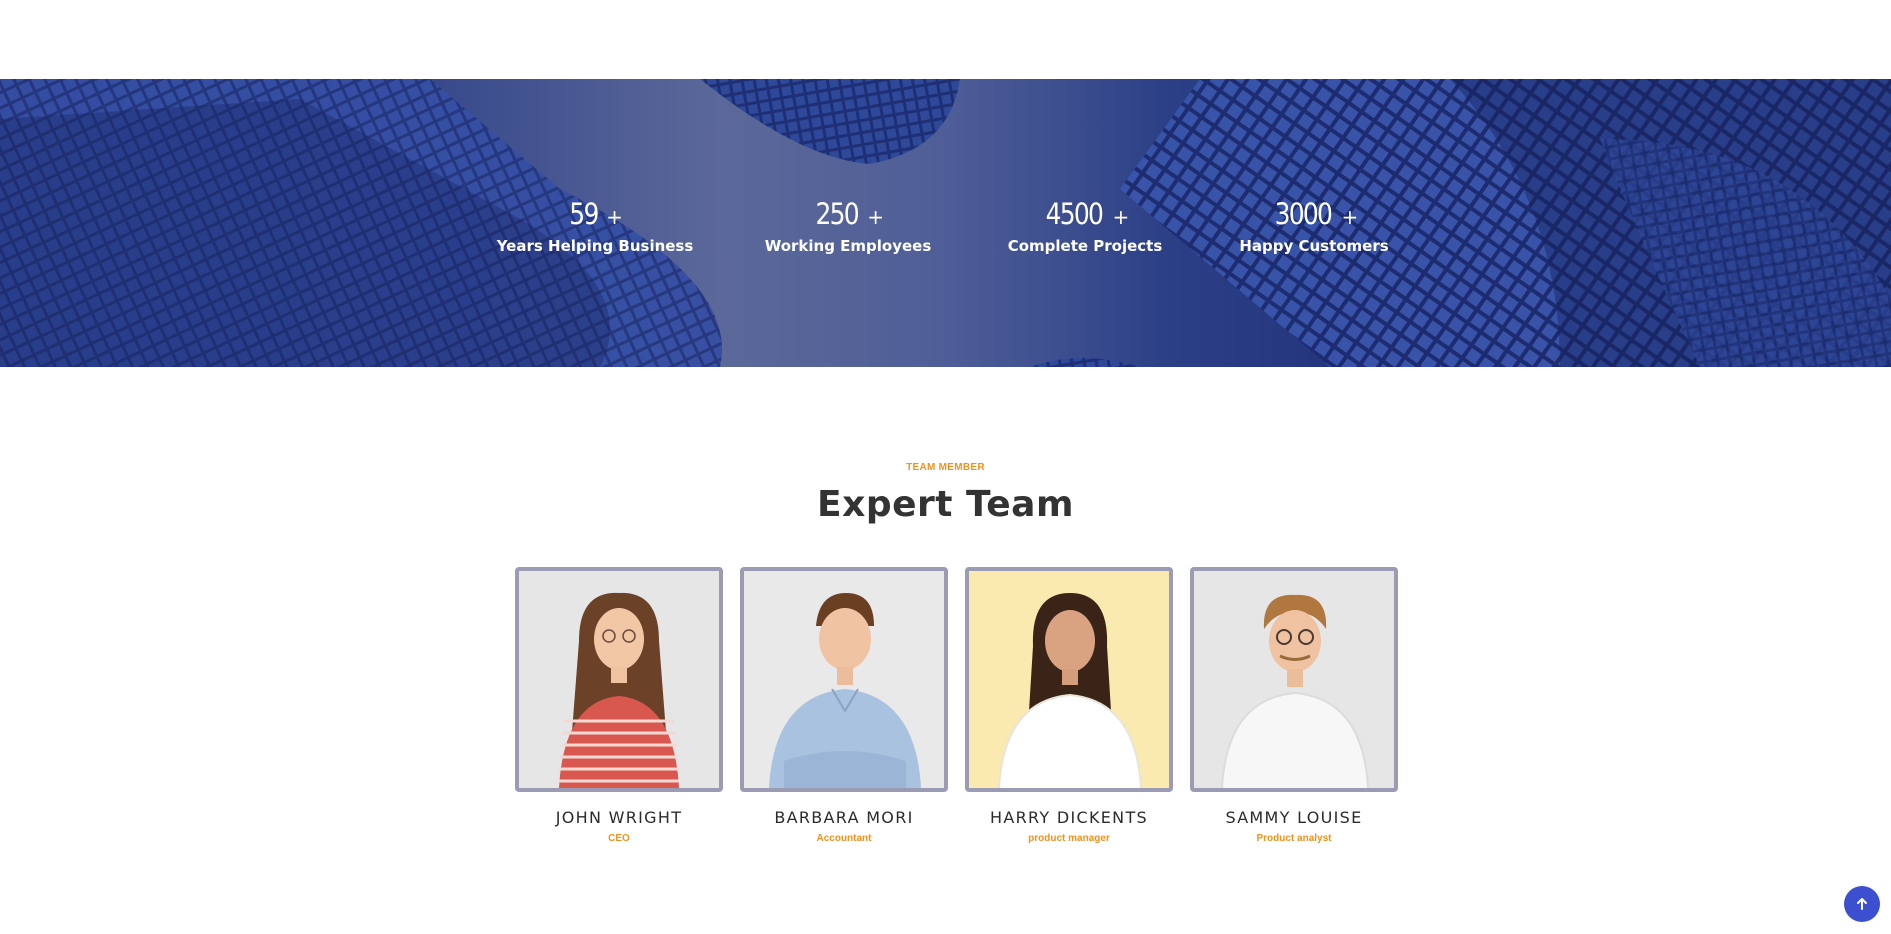 The width and height of the screenshot is (1891, 934). Describe the element at coordinates (1303, 214) in the screenshot. I see `stat-number: 3000` at that location.